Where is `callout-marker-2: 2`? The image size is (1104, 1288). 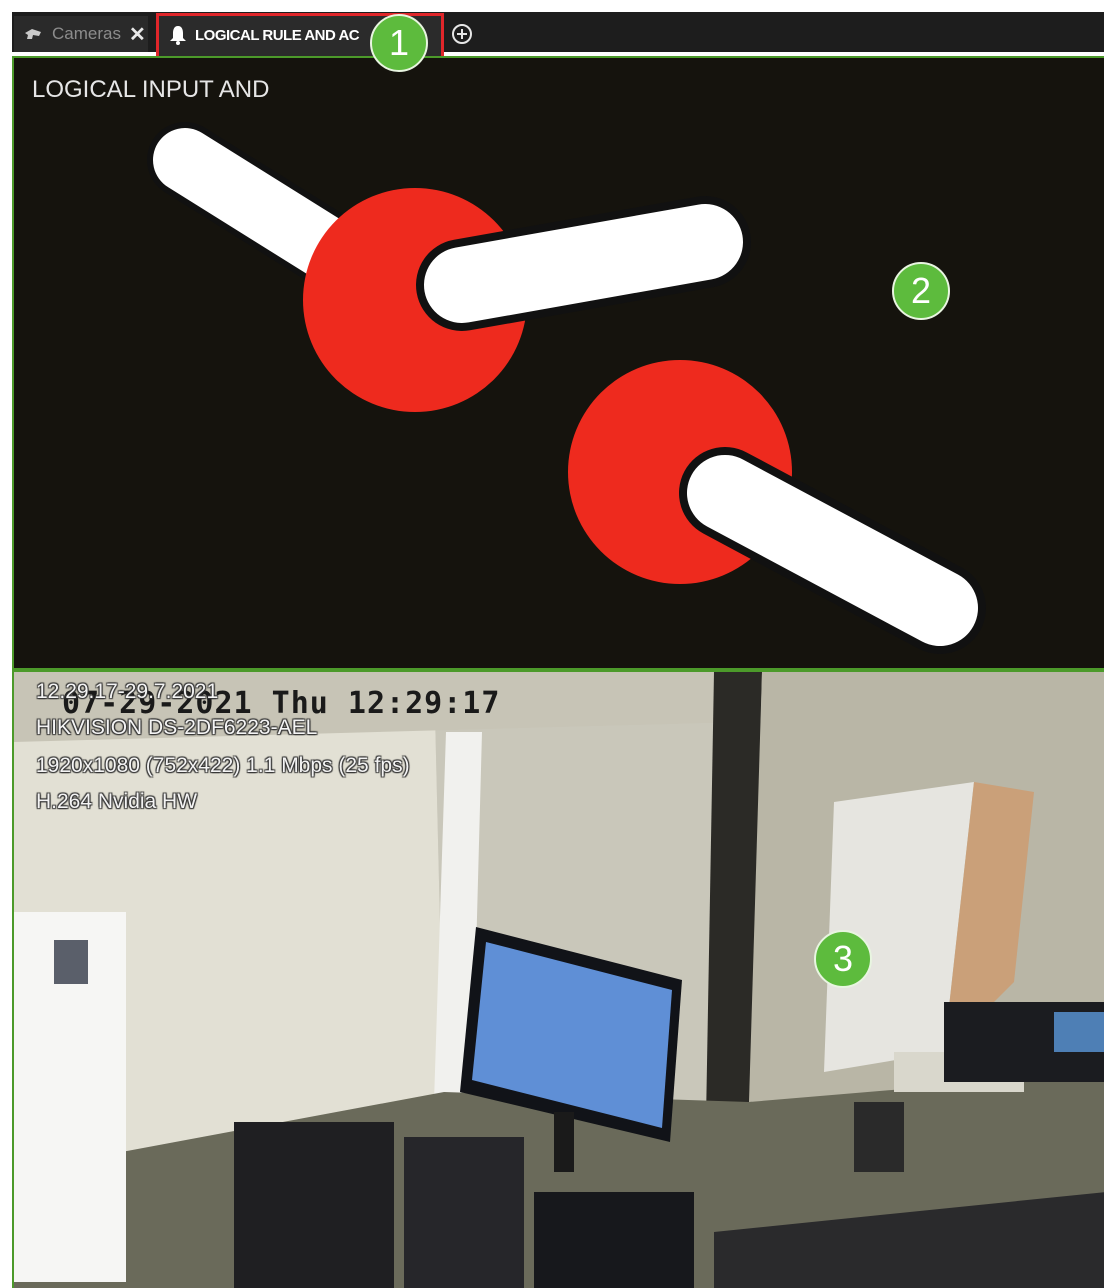
callout-marker-2: 2 is located at coordinates (921, 291).